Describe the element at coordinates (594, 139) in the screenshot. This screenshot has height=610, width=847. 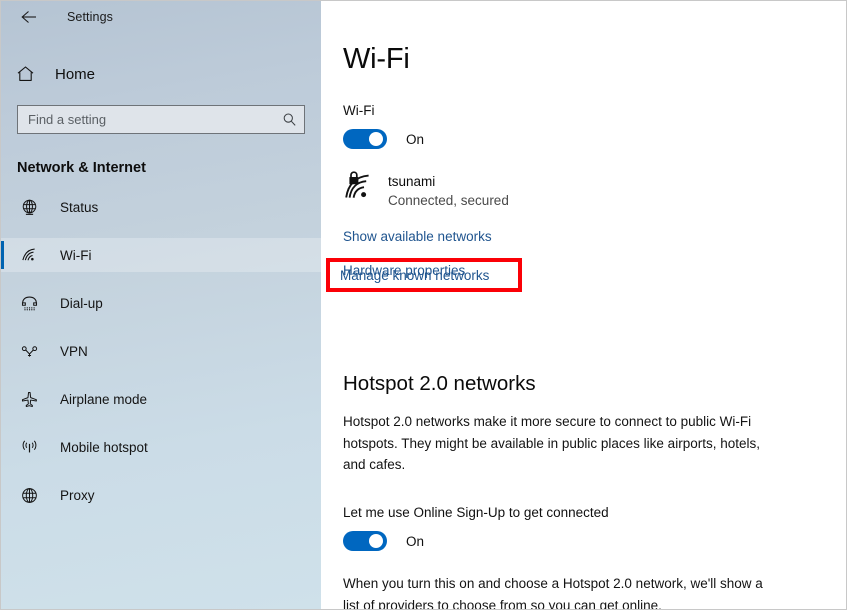
I see `wifi-toggle-row: On` at that location.